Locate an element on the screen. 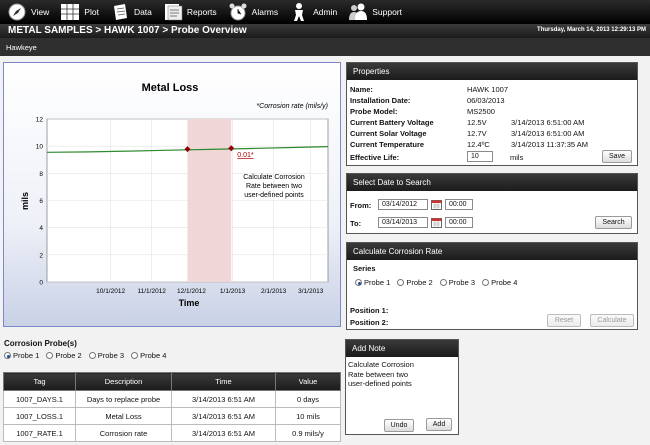 Image resolution: width=650 pixels, height=445 pixels. probe-4-option: Probe 4 is located at coordinates (148, 355).